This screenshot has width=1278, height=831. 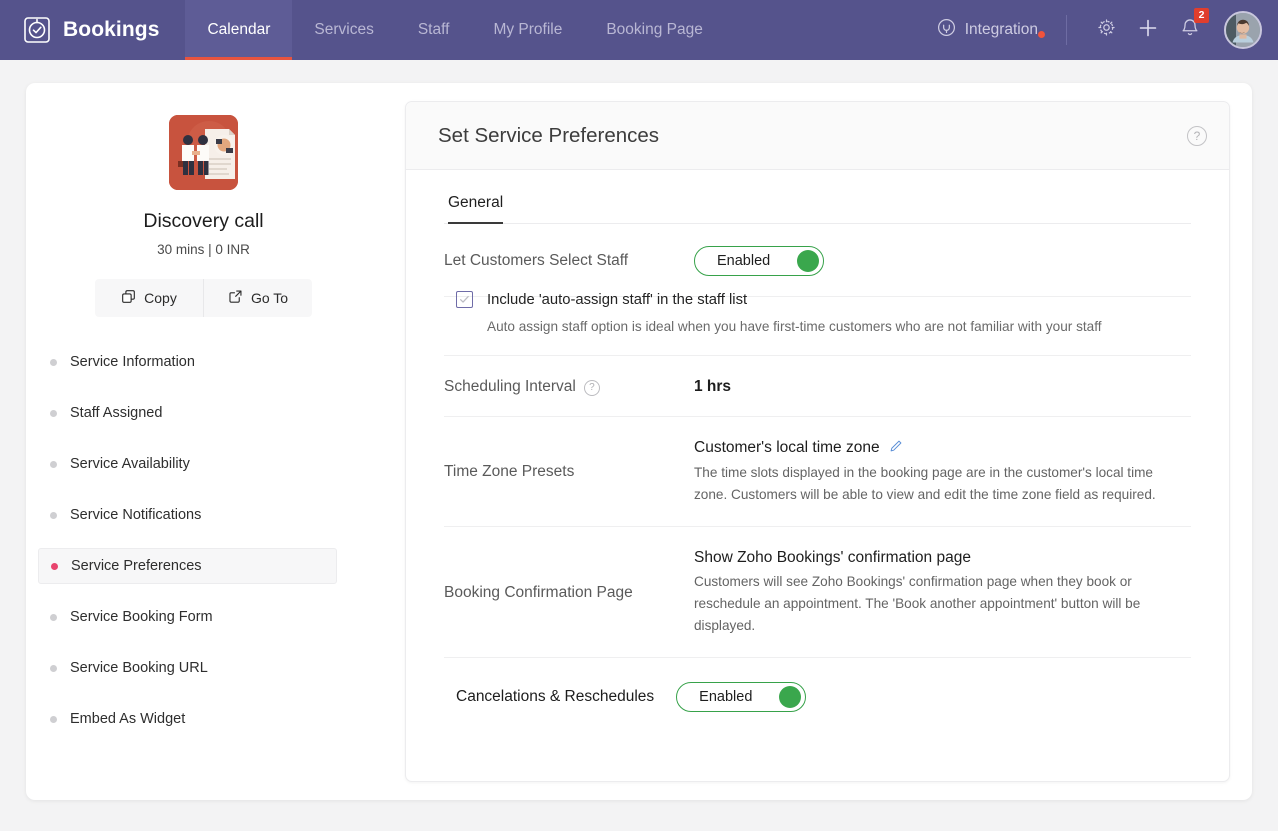 I want to click on sidebar-item-label: Service Booking URL, so click(x=139, y=668).